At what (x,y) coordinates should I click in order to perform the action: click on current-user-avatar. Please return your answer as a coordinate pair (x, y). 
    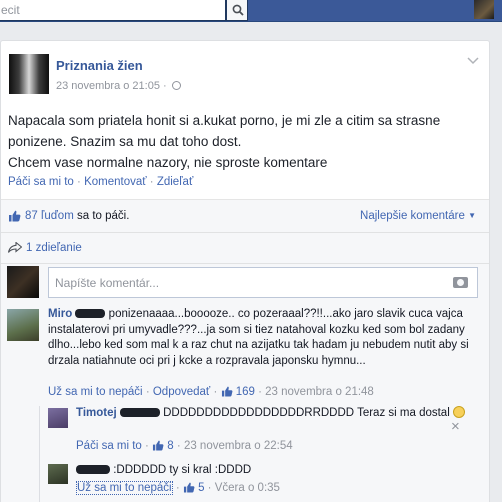
    Looking at the image, I should click on (23, 282).